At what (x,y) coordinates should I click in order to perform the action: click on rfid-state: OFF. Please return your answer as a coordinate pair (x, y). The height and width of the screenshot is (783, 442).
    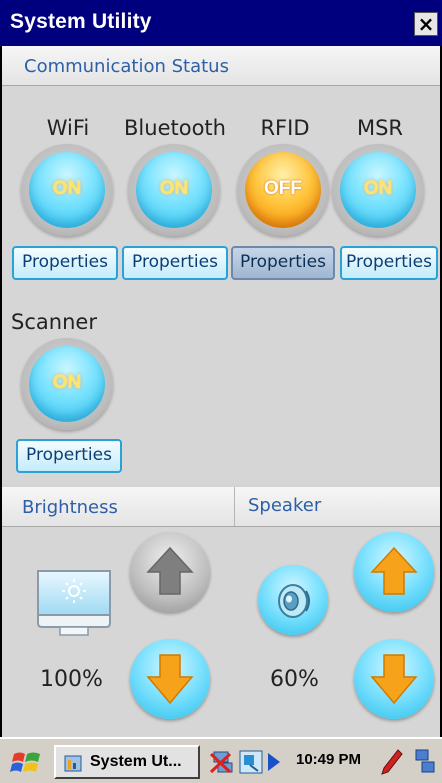
    Looking at the image, I should click on (283, 188).